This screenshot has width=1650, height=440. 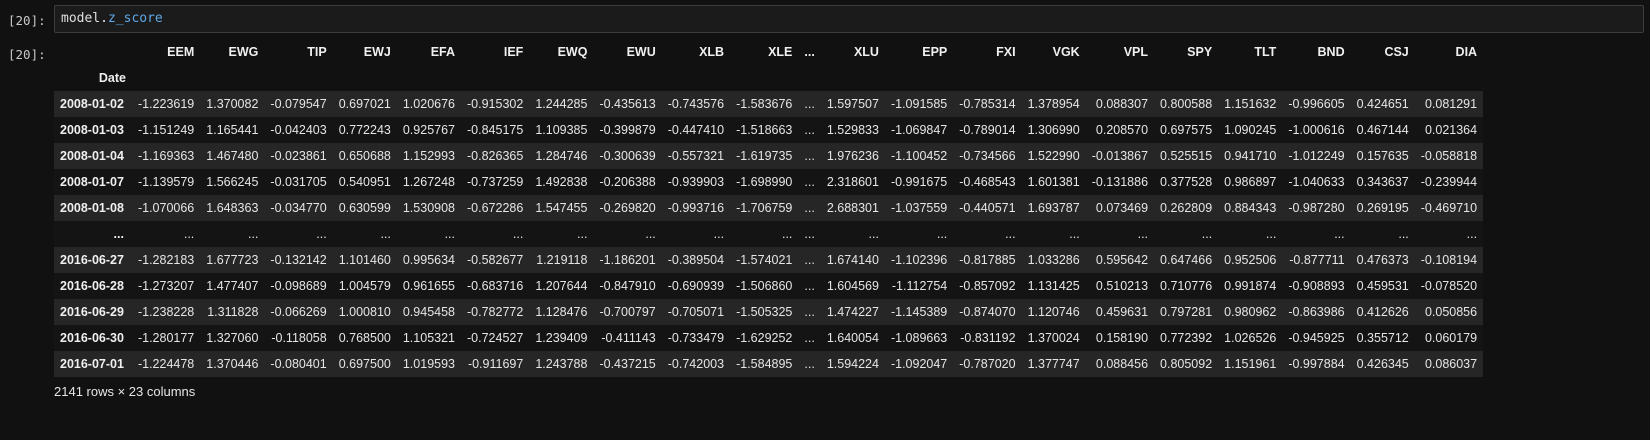 What do you see at coordinates (987, 260) in the screenshot?
I see `table-cell: -0.817885` at bounding box center [987, 260].